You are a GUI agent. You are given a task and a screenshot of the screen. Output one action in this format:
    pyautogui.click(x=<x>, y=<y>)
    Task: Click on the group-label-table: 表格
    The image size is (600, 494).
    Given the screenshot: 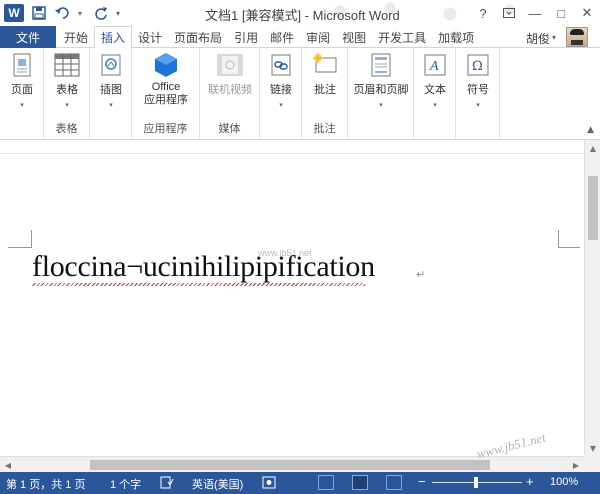 What is the action you would take?
    pyautogui.click(x=66, y=129)
    